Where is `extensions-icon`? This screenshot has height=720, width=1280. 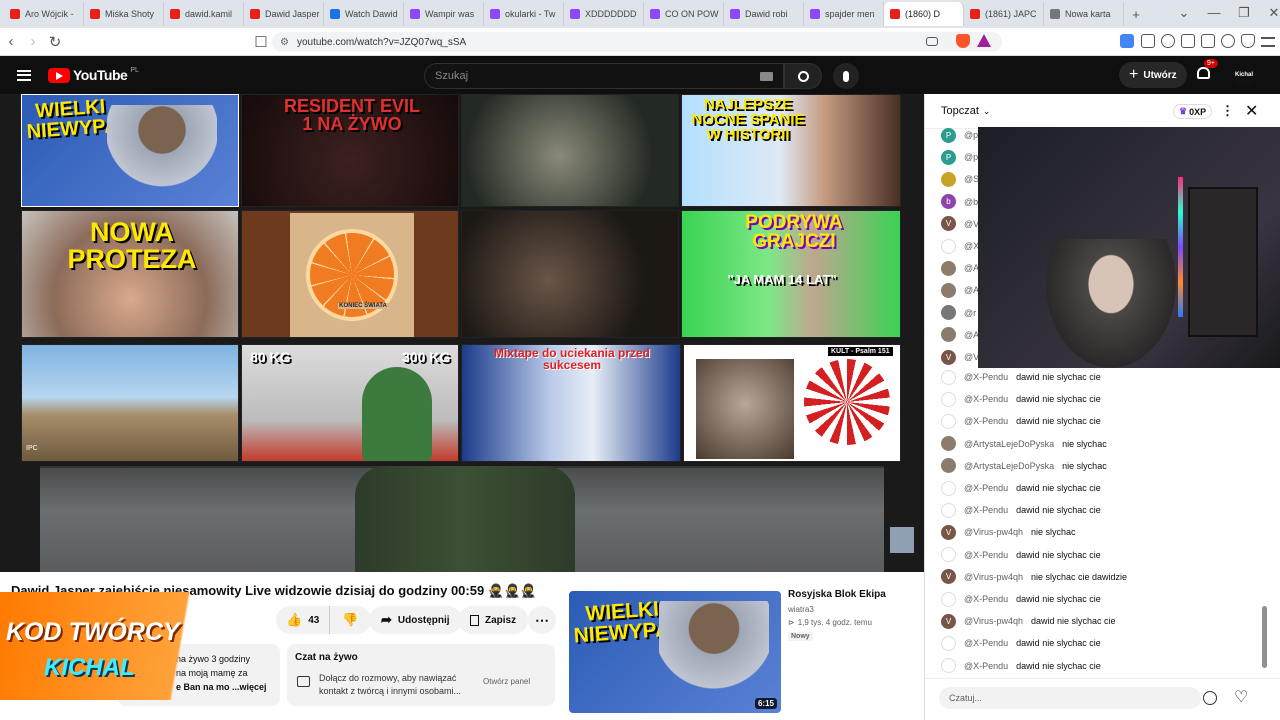 extensions-icon is located at coordinates (1148, 41).